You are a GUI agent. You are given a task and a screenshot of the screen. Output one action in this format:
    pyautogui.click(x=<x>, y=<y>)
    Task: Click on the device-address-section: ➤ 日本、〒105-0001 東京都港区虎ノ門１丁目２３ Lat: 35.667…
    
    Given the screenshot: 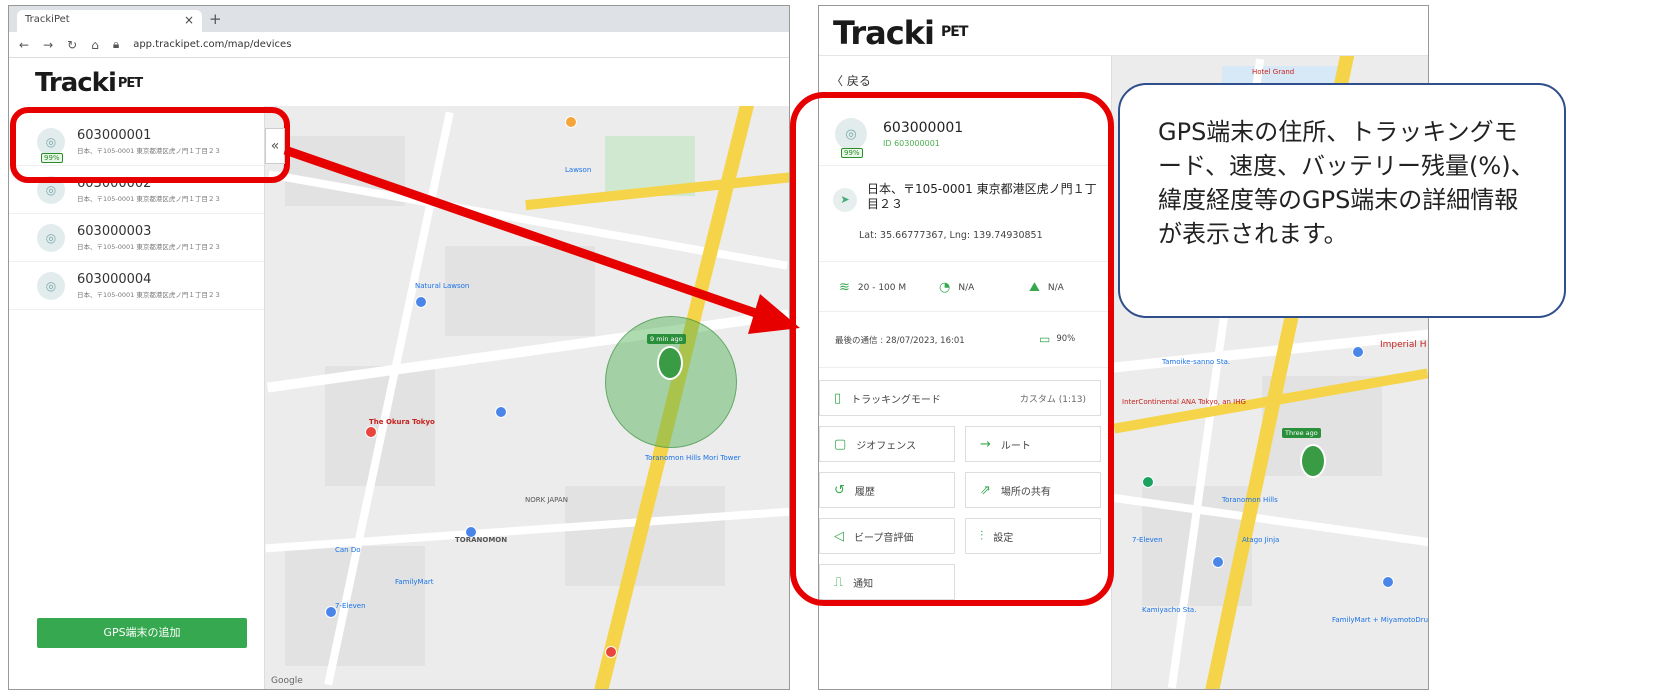 What is the action you would take?
    pyautogui.click(x=965, y=214)
    